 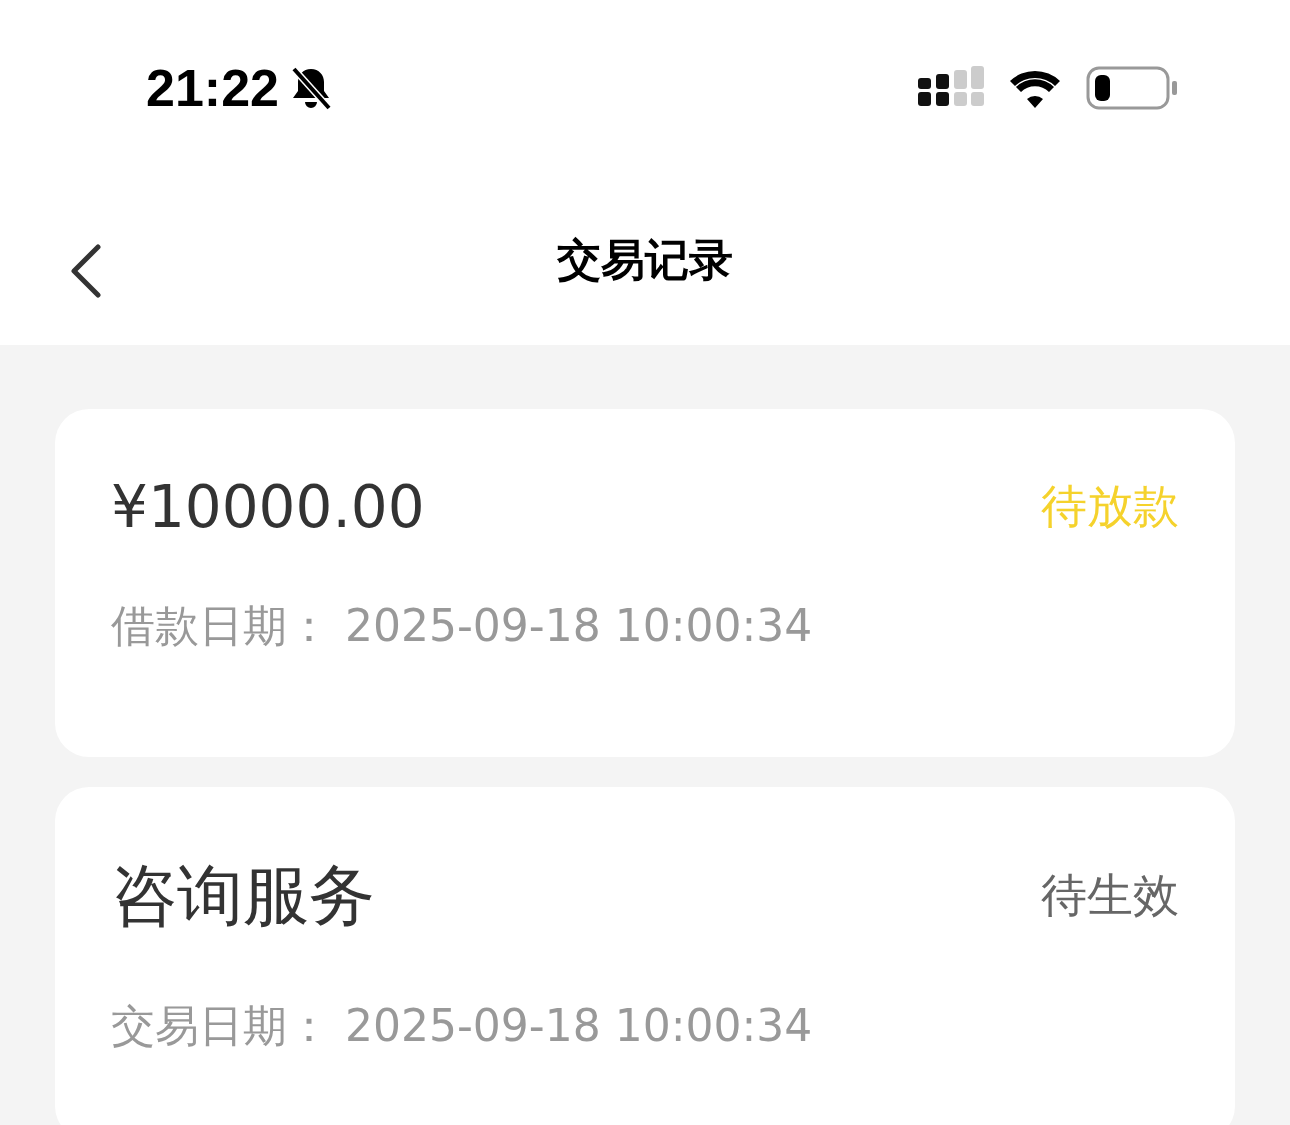 What do you see at coordinates (1132, 87) in the screenshot?
I see `battery-icon` at bounding box center [1132, 87].